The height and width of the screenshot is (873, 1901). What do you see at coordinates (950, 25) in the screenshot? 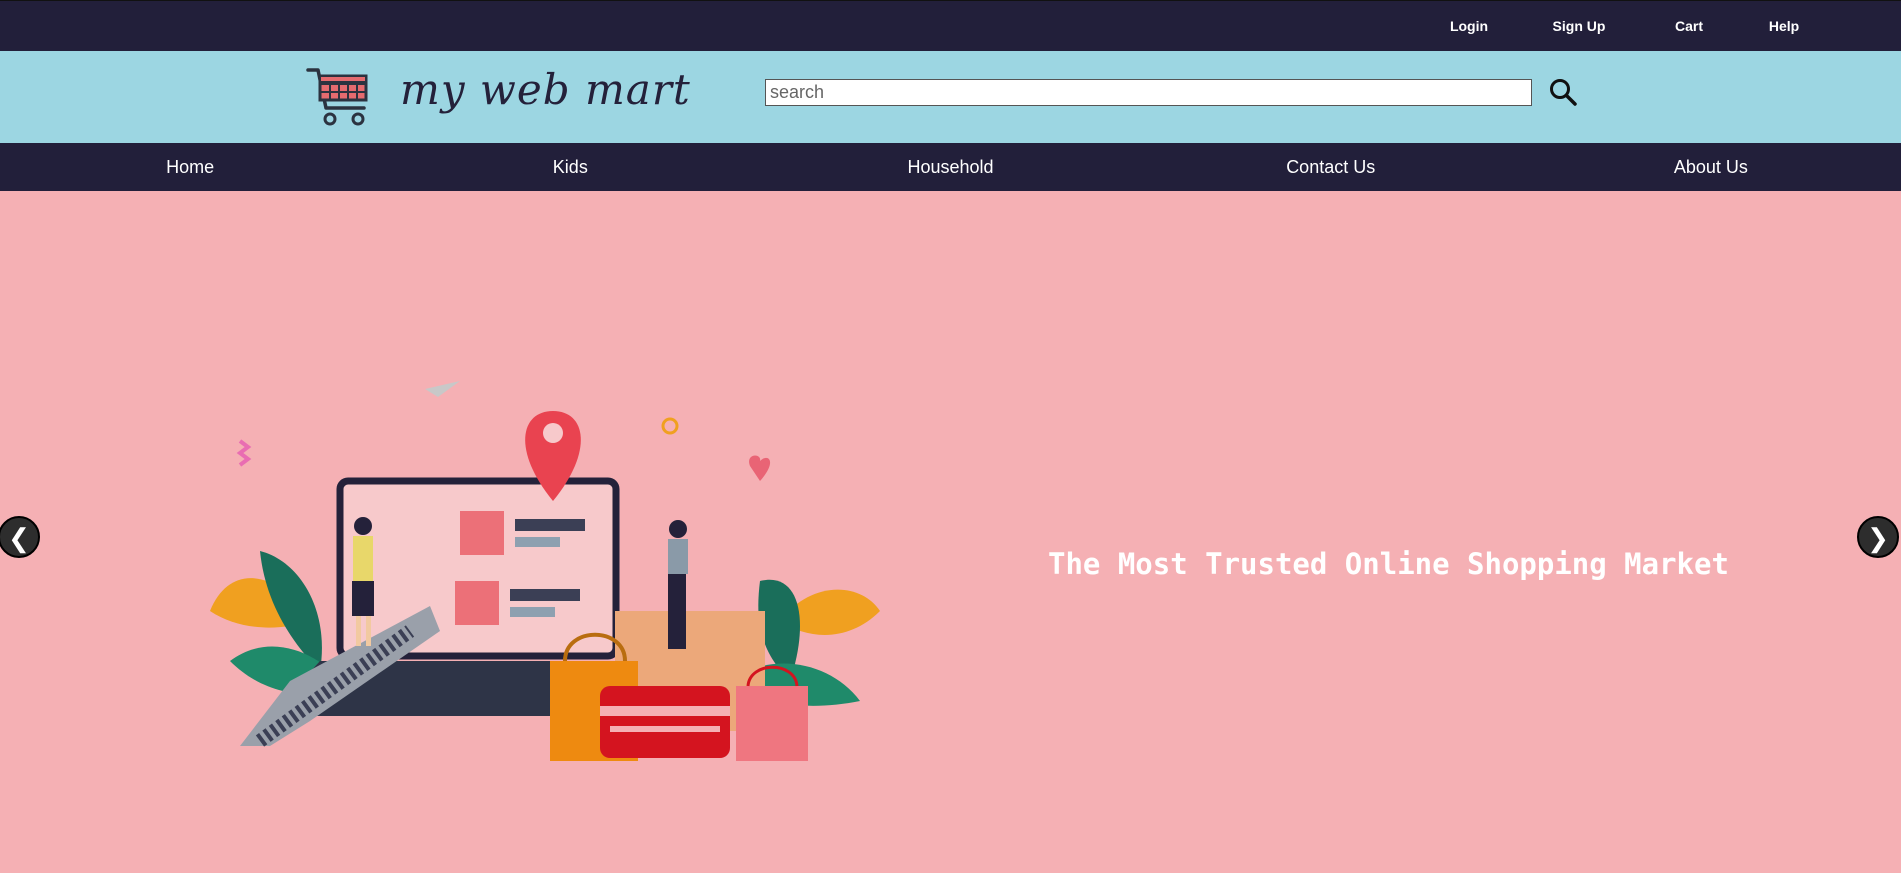
I see `top-bar: Login Sign Up Cart Help` at bounding box center [950, 25].